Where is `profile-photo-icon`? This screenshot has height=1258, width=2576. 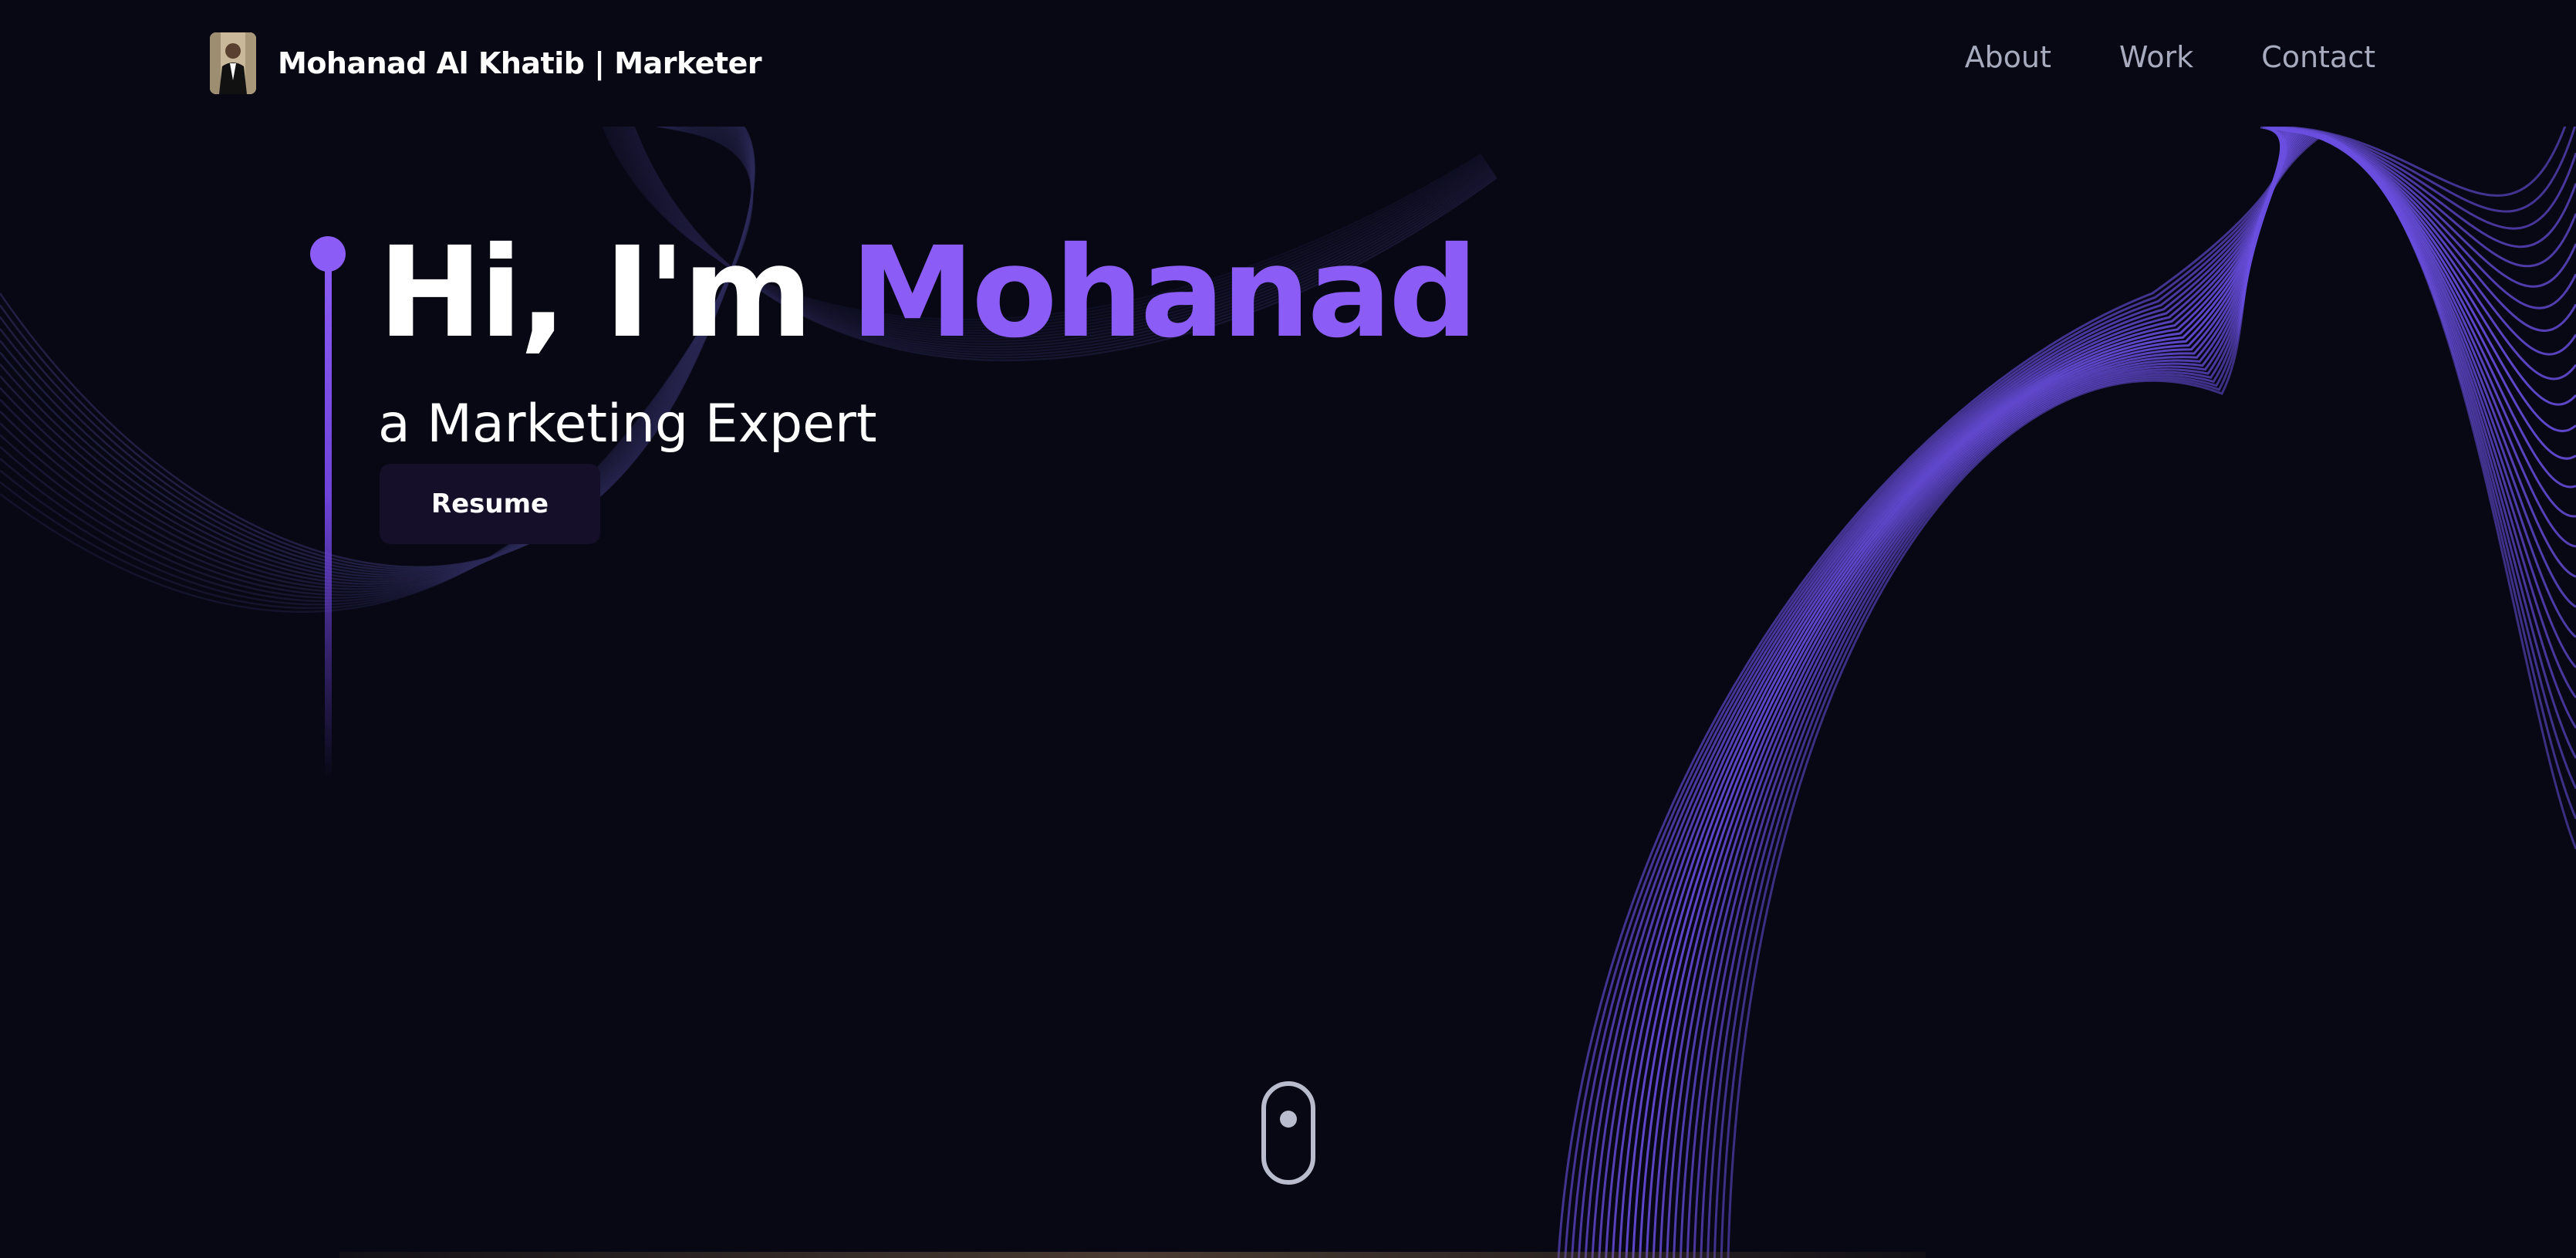
profile-photo-icon is located at coordinates (233, 63).